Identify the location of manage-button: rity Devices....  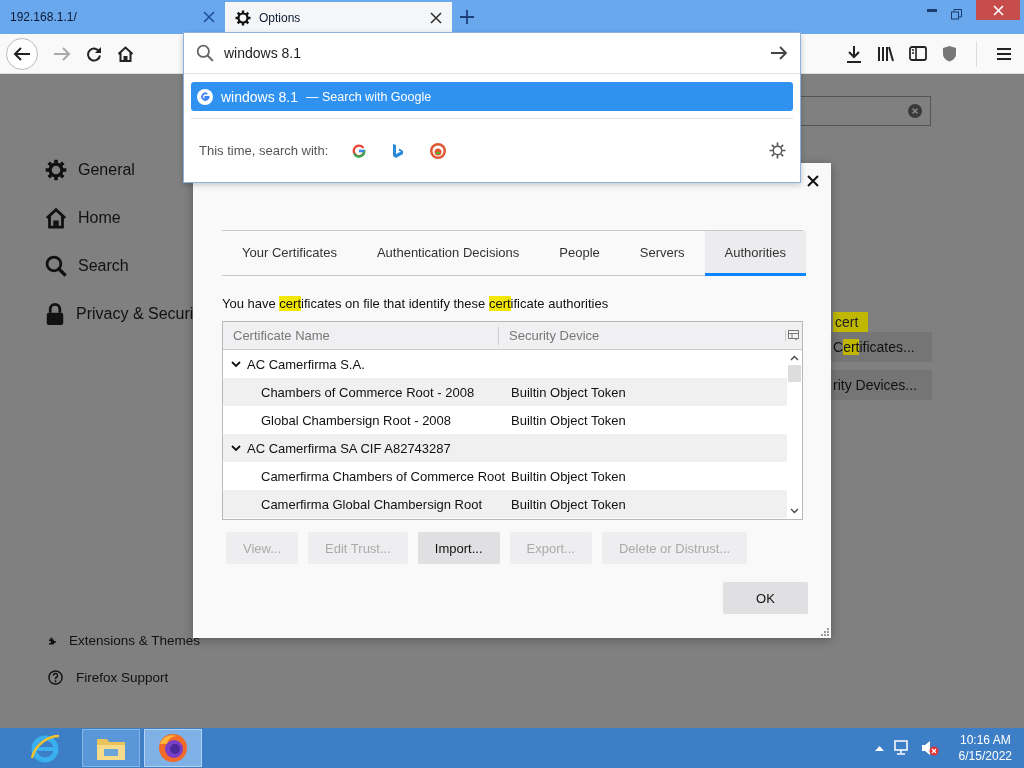
(881, 385).